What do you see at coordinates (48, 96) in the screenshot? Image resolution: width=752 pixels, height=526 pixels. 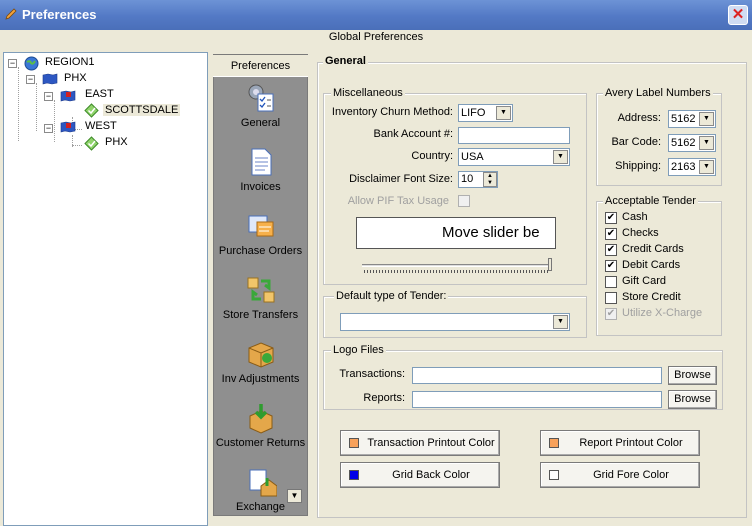 I see `expander-east: −` at bounding box center [48, 96].